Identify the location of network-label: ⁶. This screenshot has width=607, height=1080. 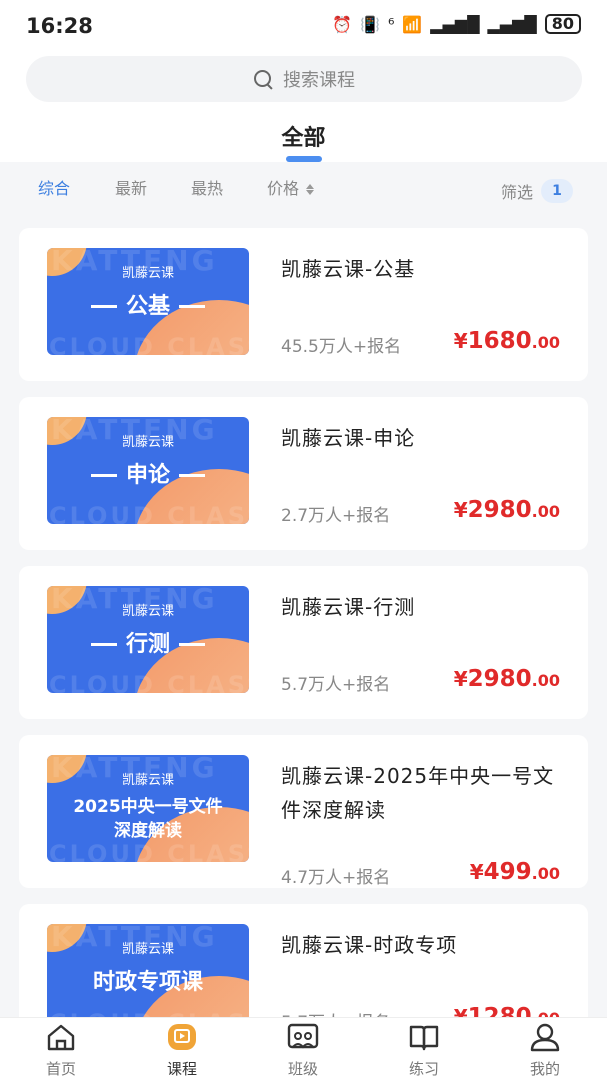
(391, 24).